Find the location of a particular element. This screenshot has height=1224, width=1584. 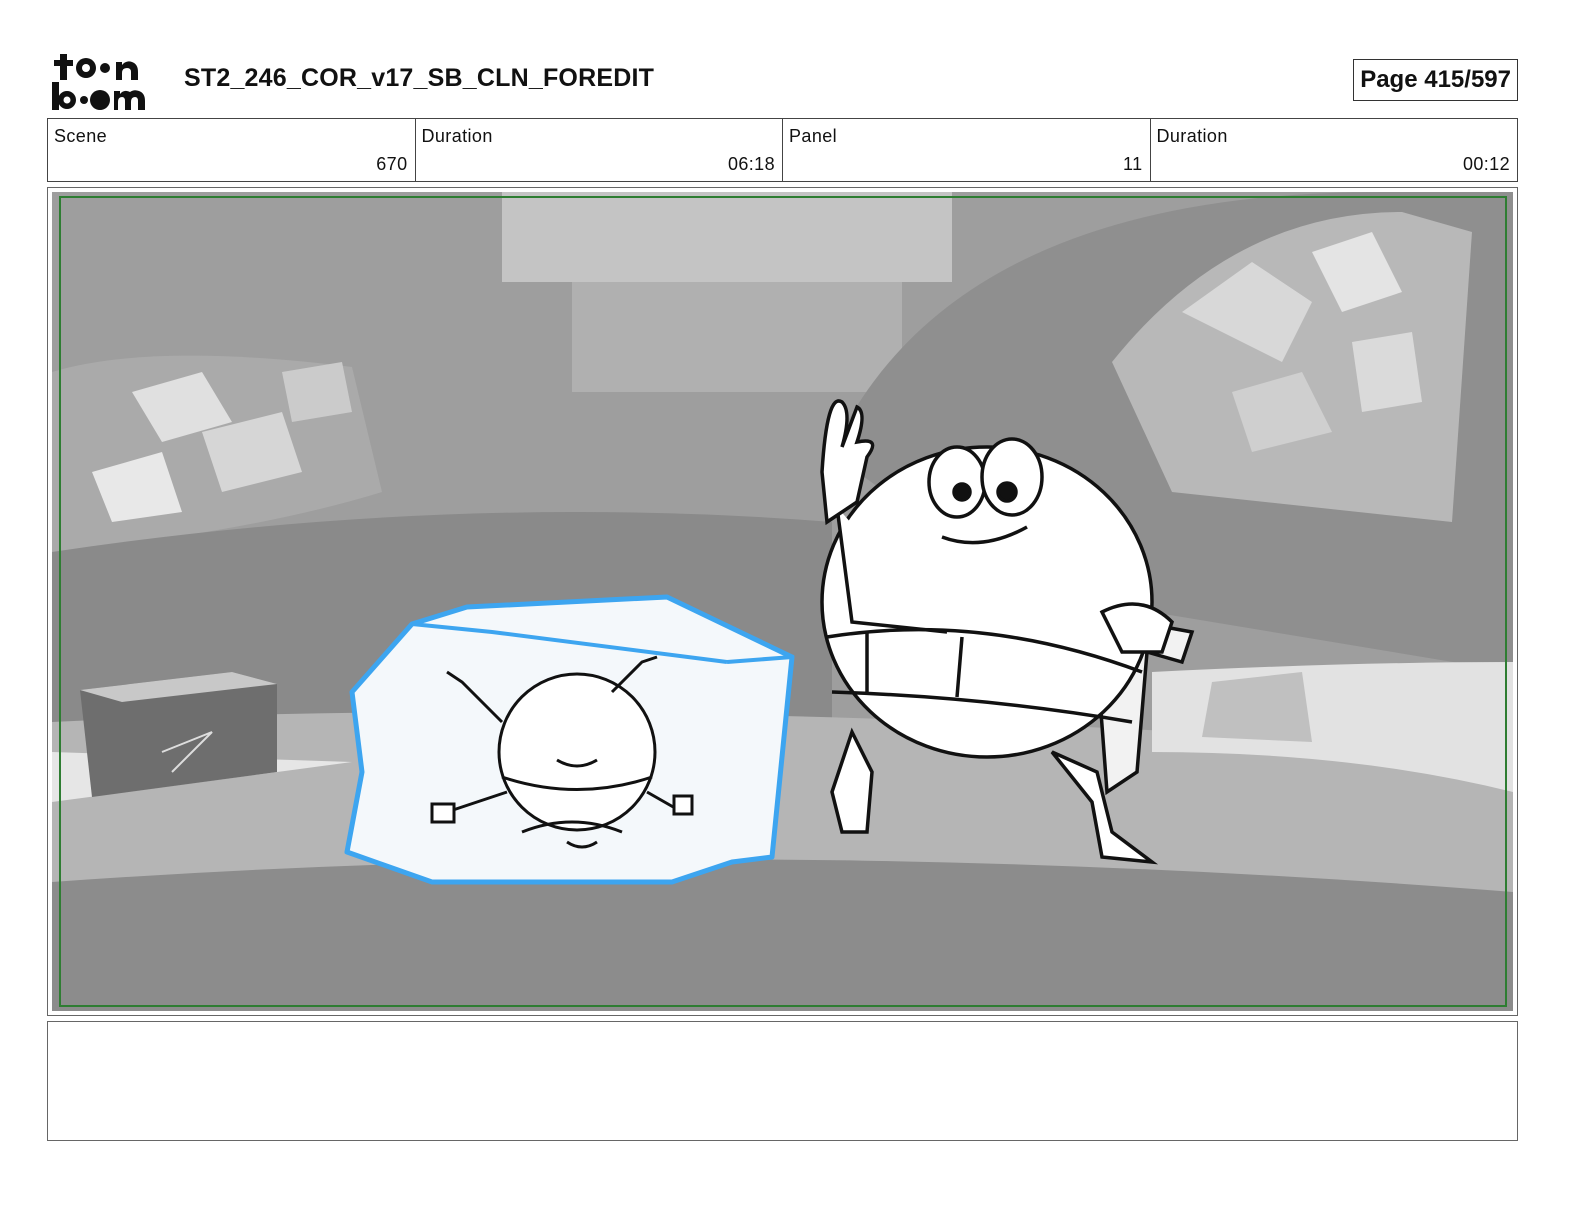

scene-label: Scene is located at coordinates (81, 136).